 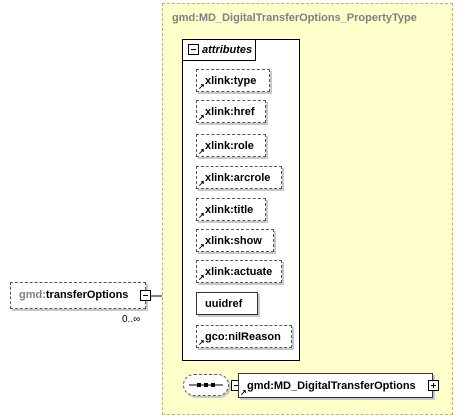 I want to click on attribute-name: xlink:href, so click(x=230, y=112).